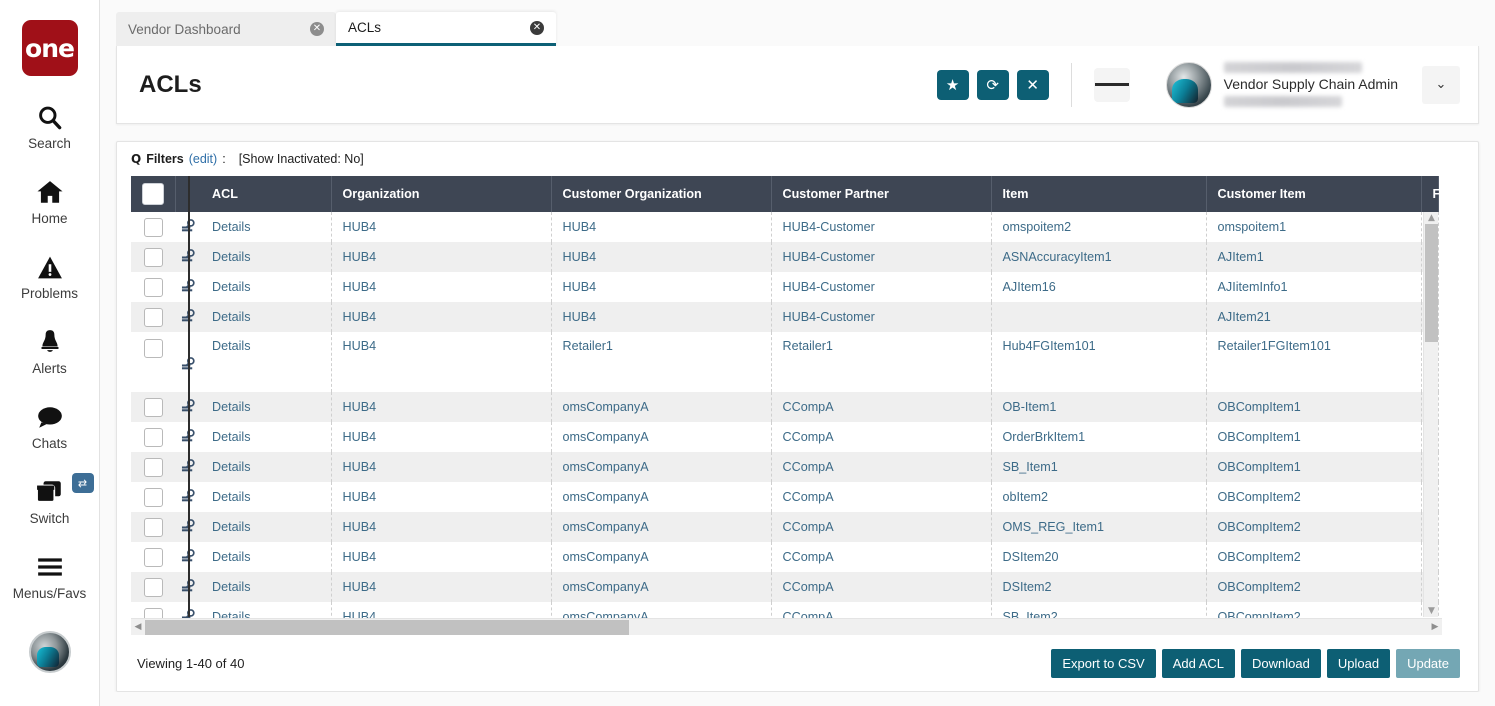 Image resolution: width=1495 pixels, height=706 pixels. What do you see at coordinates (138, 627) in the screenshot?
I see `scroll-left-arrow-icon: ◀` at bounding box center [138, 627].